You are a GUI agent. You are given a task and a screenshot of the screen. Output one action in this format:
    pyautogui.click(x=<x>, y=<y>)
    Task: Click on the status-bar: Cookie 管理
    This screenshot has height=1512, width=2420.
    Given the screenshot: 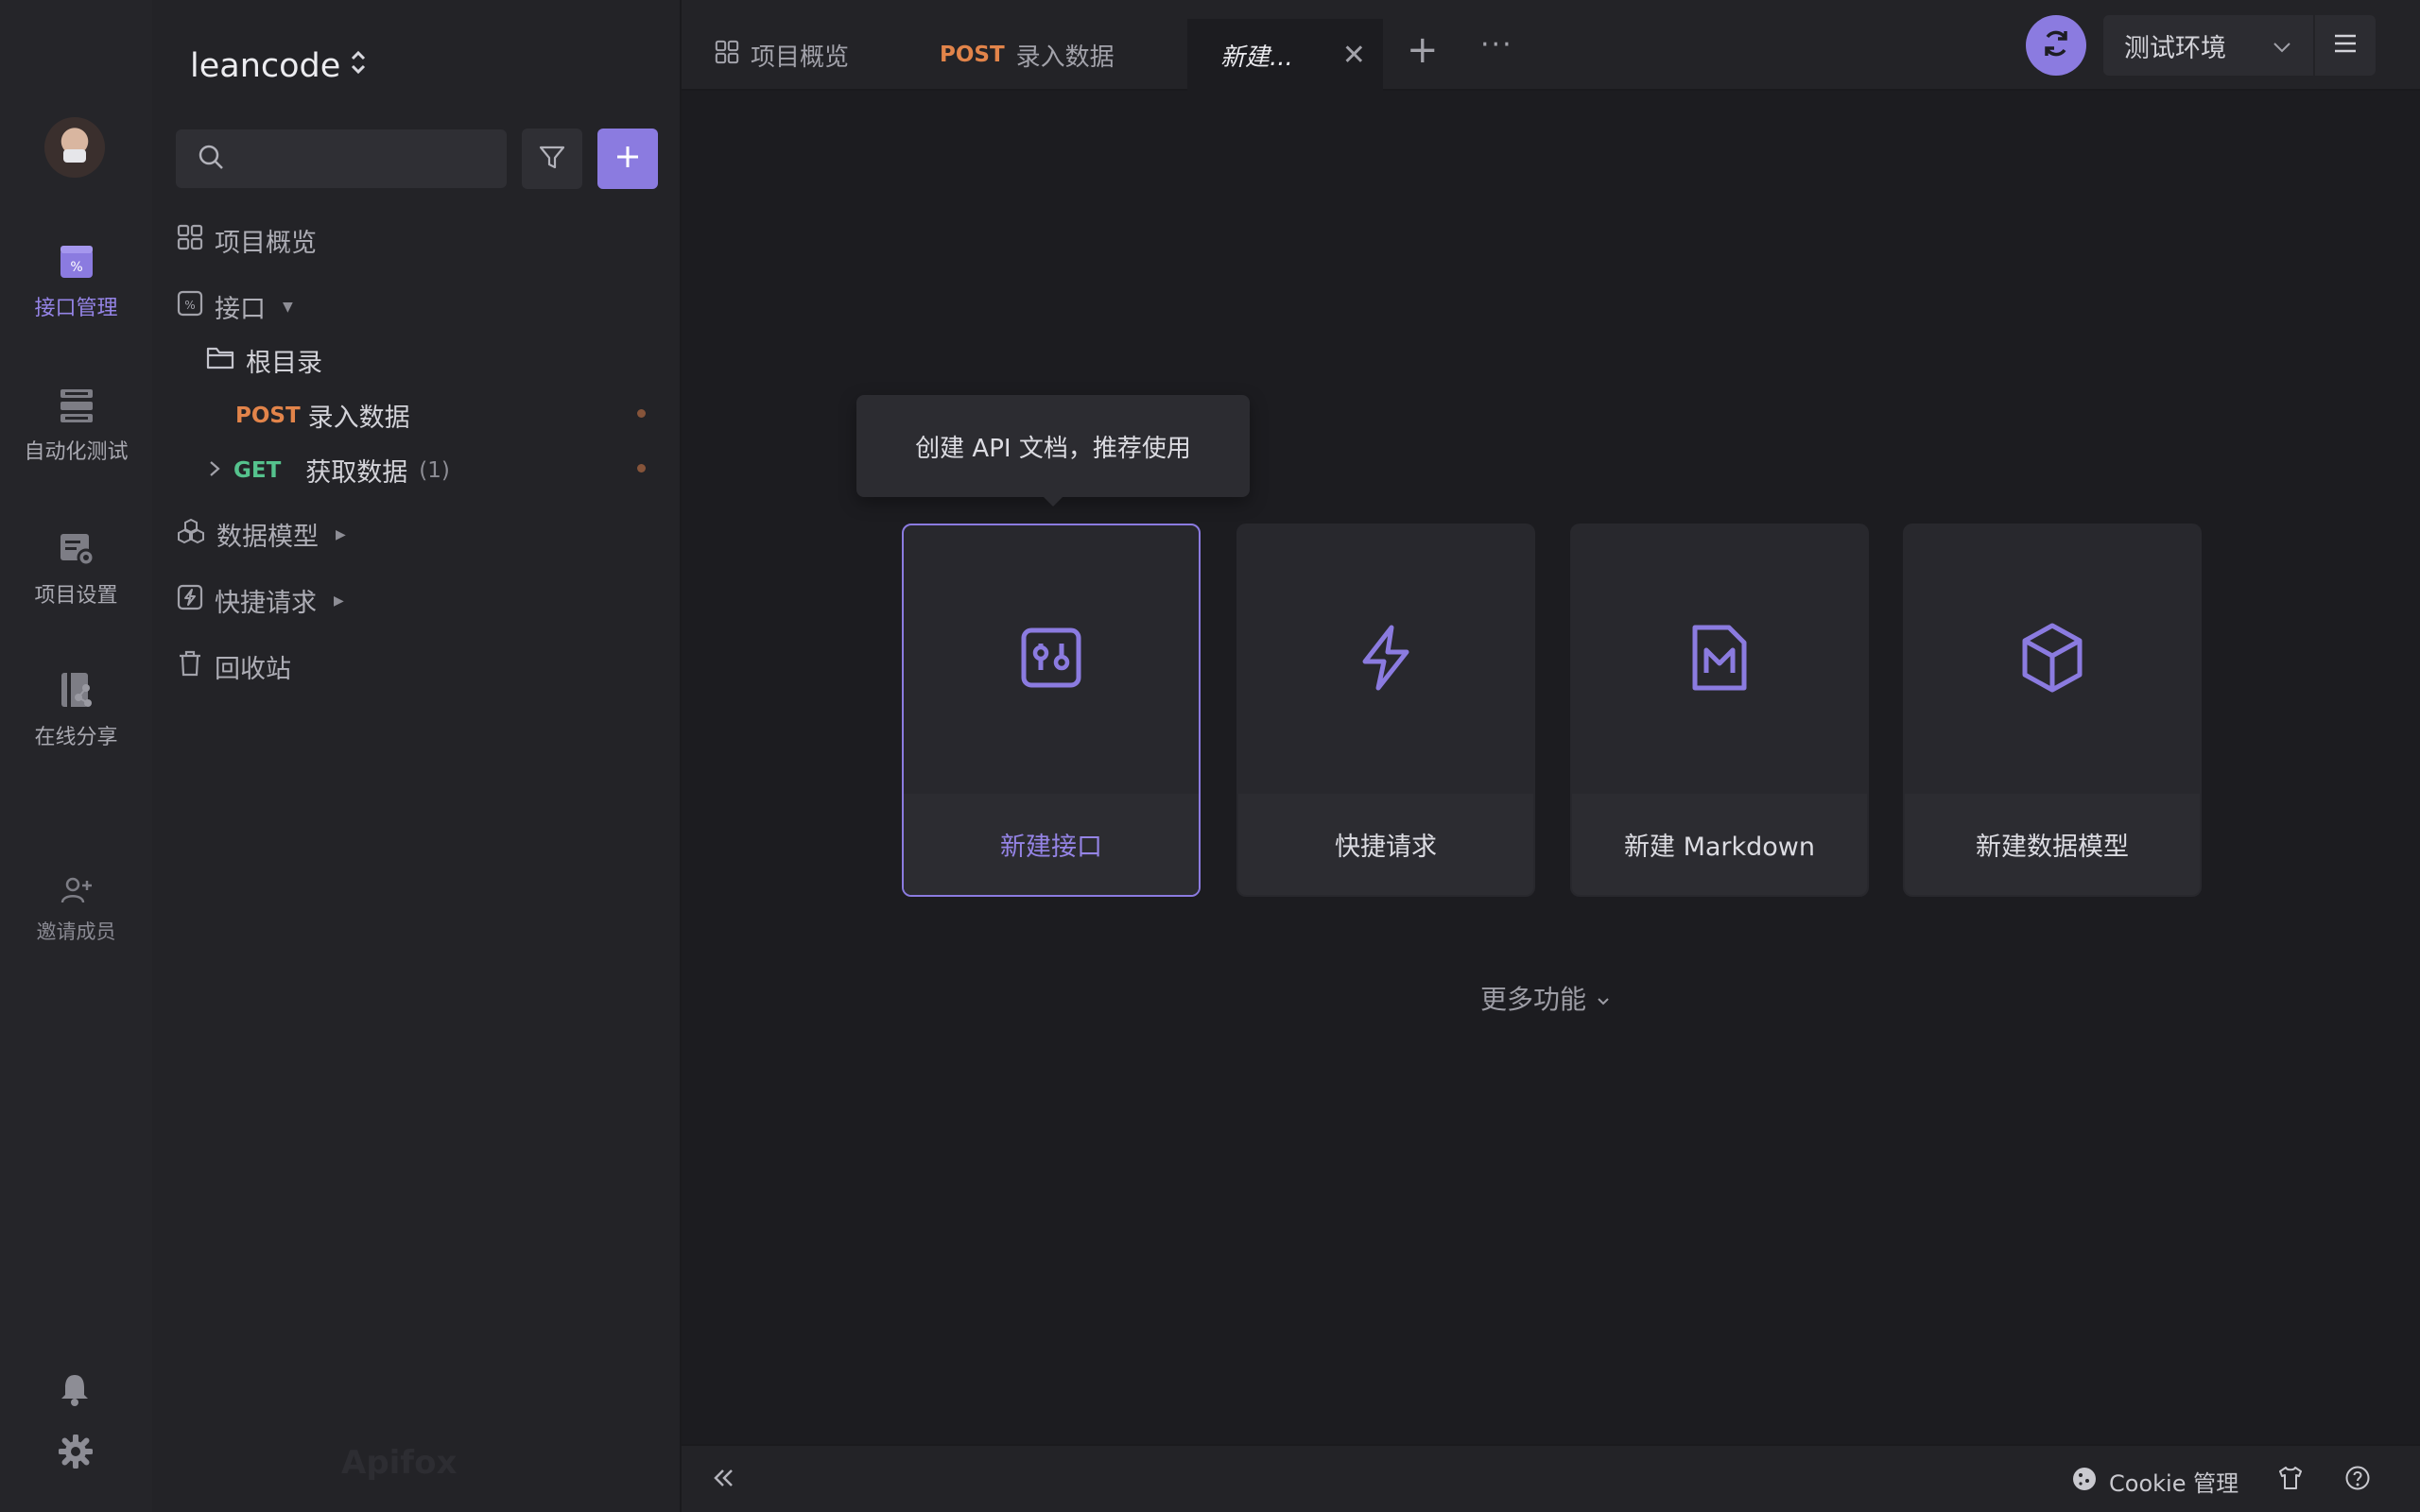 What is the action you would take?
    pyautogui.click(x=1551, y=1478)
    